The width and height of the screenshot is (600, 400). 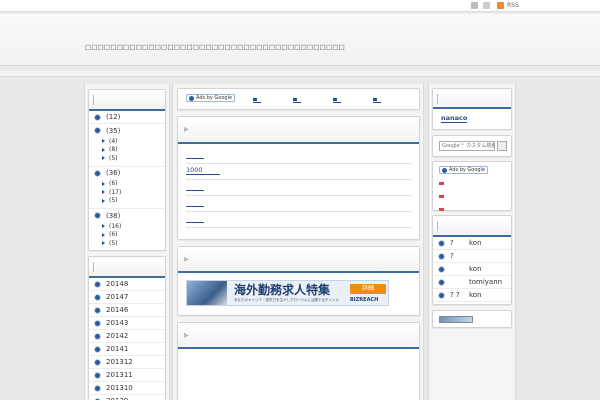 What do you see at coordinates (117, 310) in the screenshot?
I see `archive-label: 20146` at bounding box center [117, 310].